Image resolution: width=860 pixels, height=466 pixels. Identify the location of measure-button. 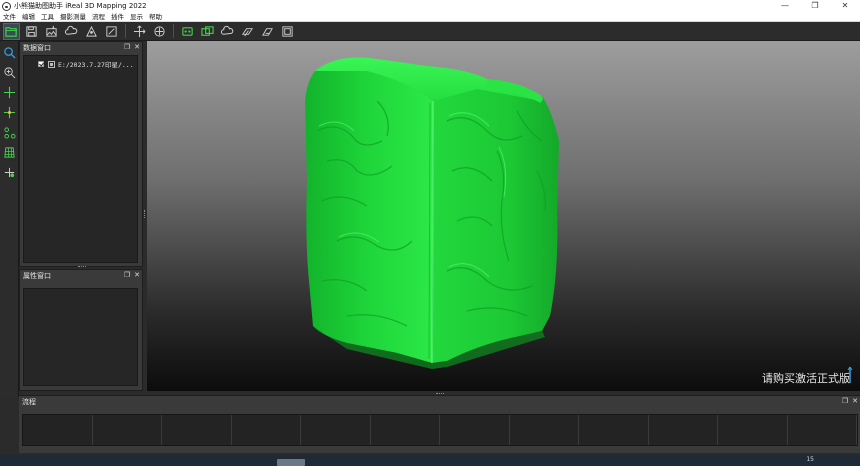
(91, 31).